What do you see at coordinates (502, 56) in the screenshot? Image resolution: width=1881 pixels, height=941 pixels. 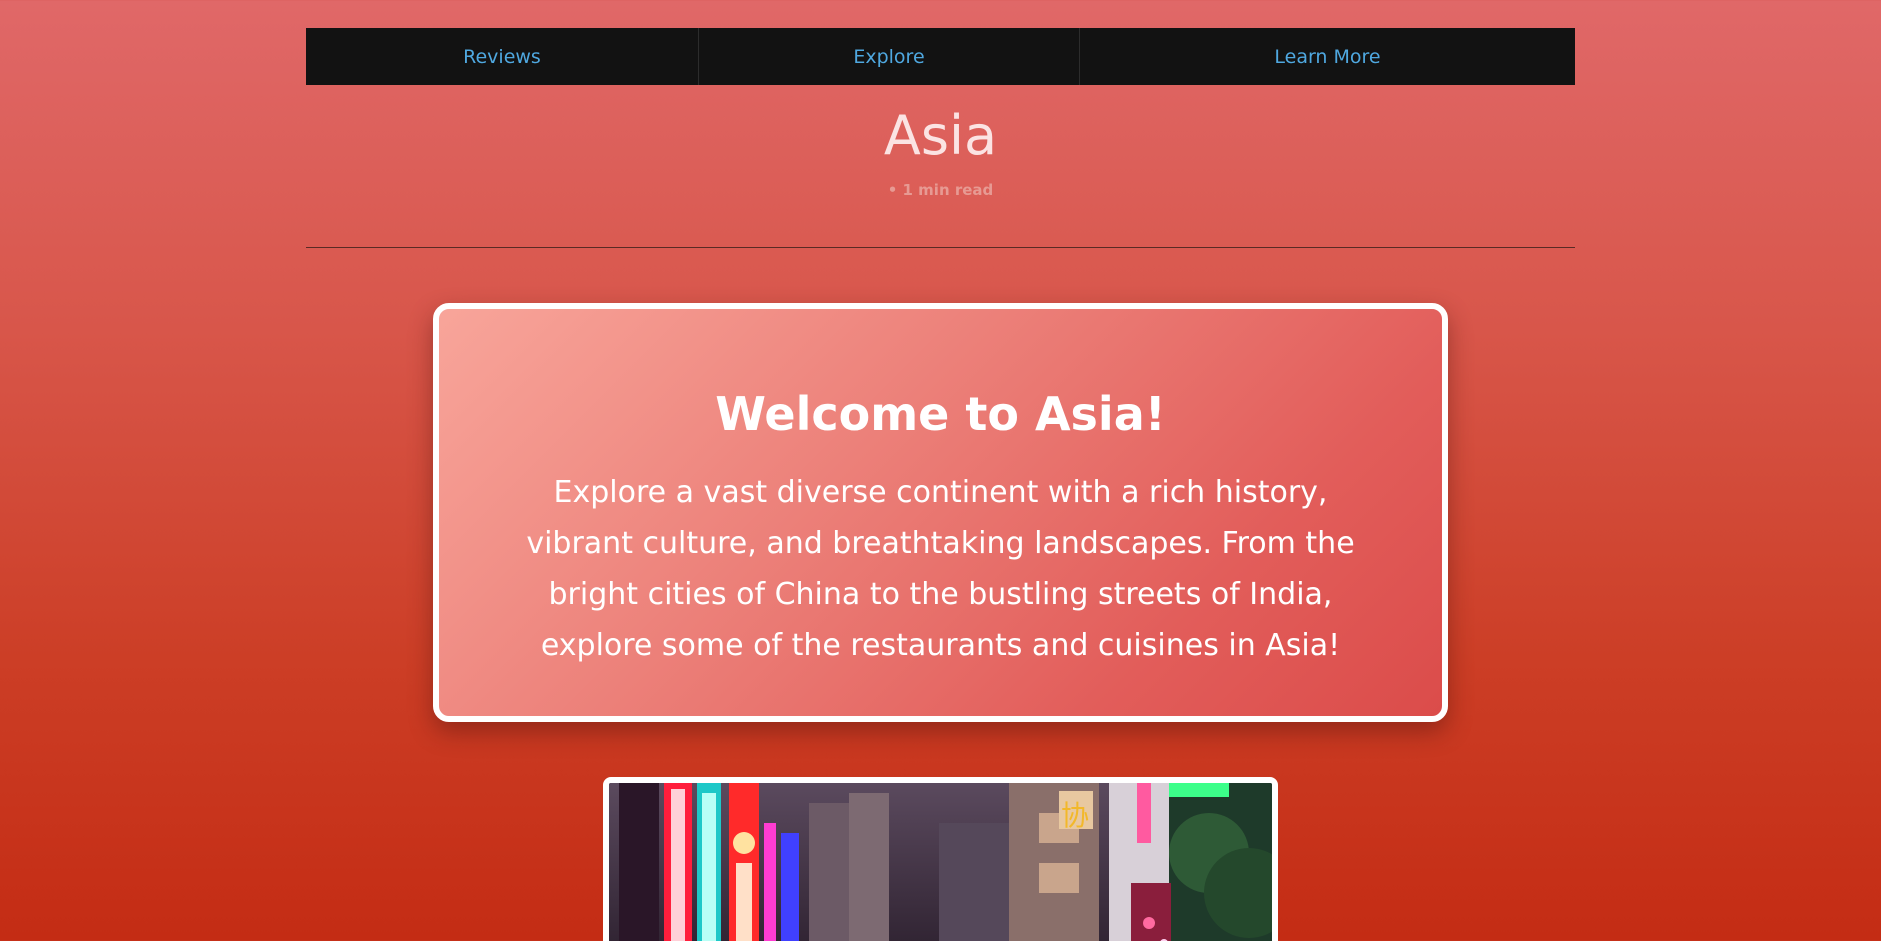 I see `nav-link-reviews: Reviews` at bounding box center [502, 56].